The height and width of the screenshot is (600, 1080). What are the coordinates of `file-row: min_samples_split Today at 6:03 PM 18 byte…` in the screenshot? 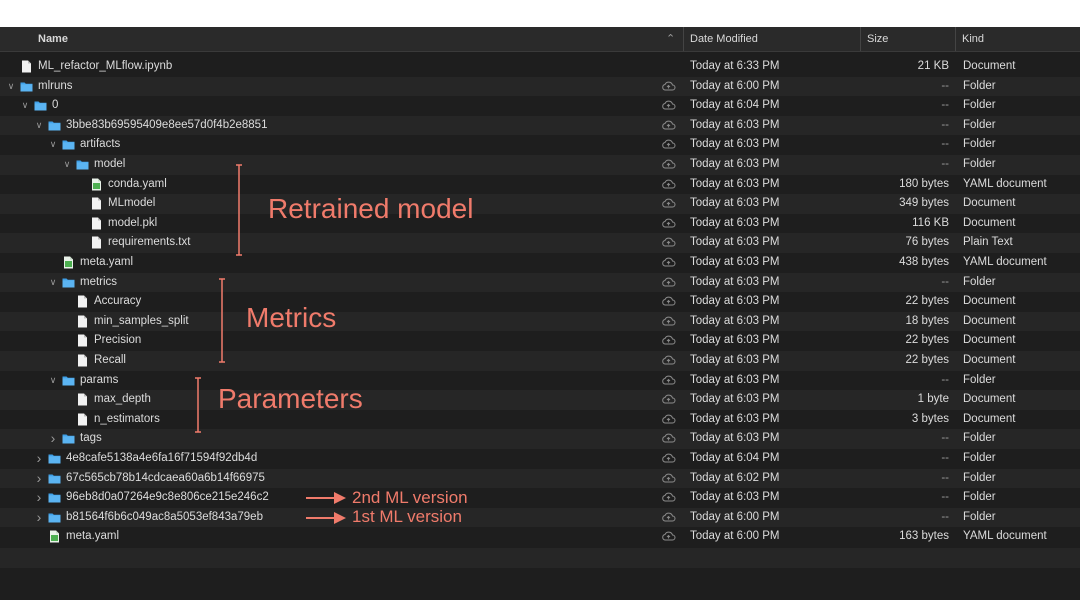 It's located at (540, 321).